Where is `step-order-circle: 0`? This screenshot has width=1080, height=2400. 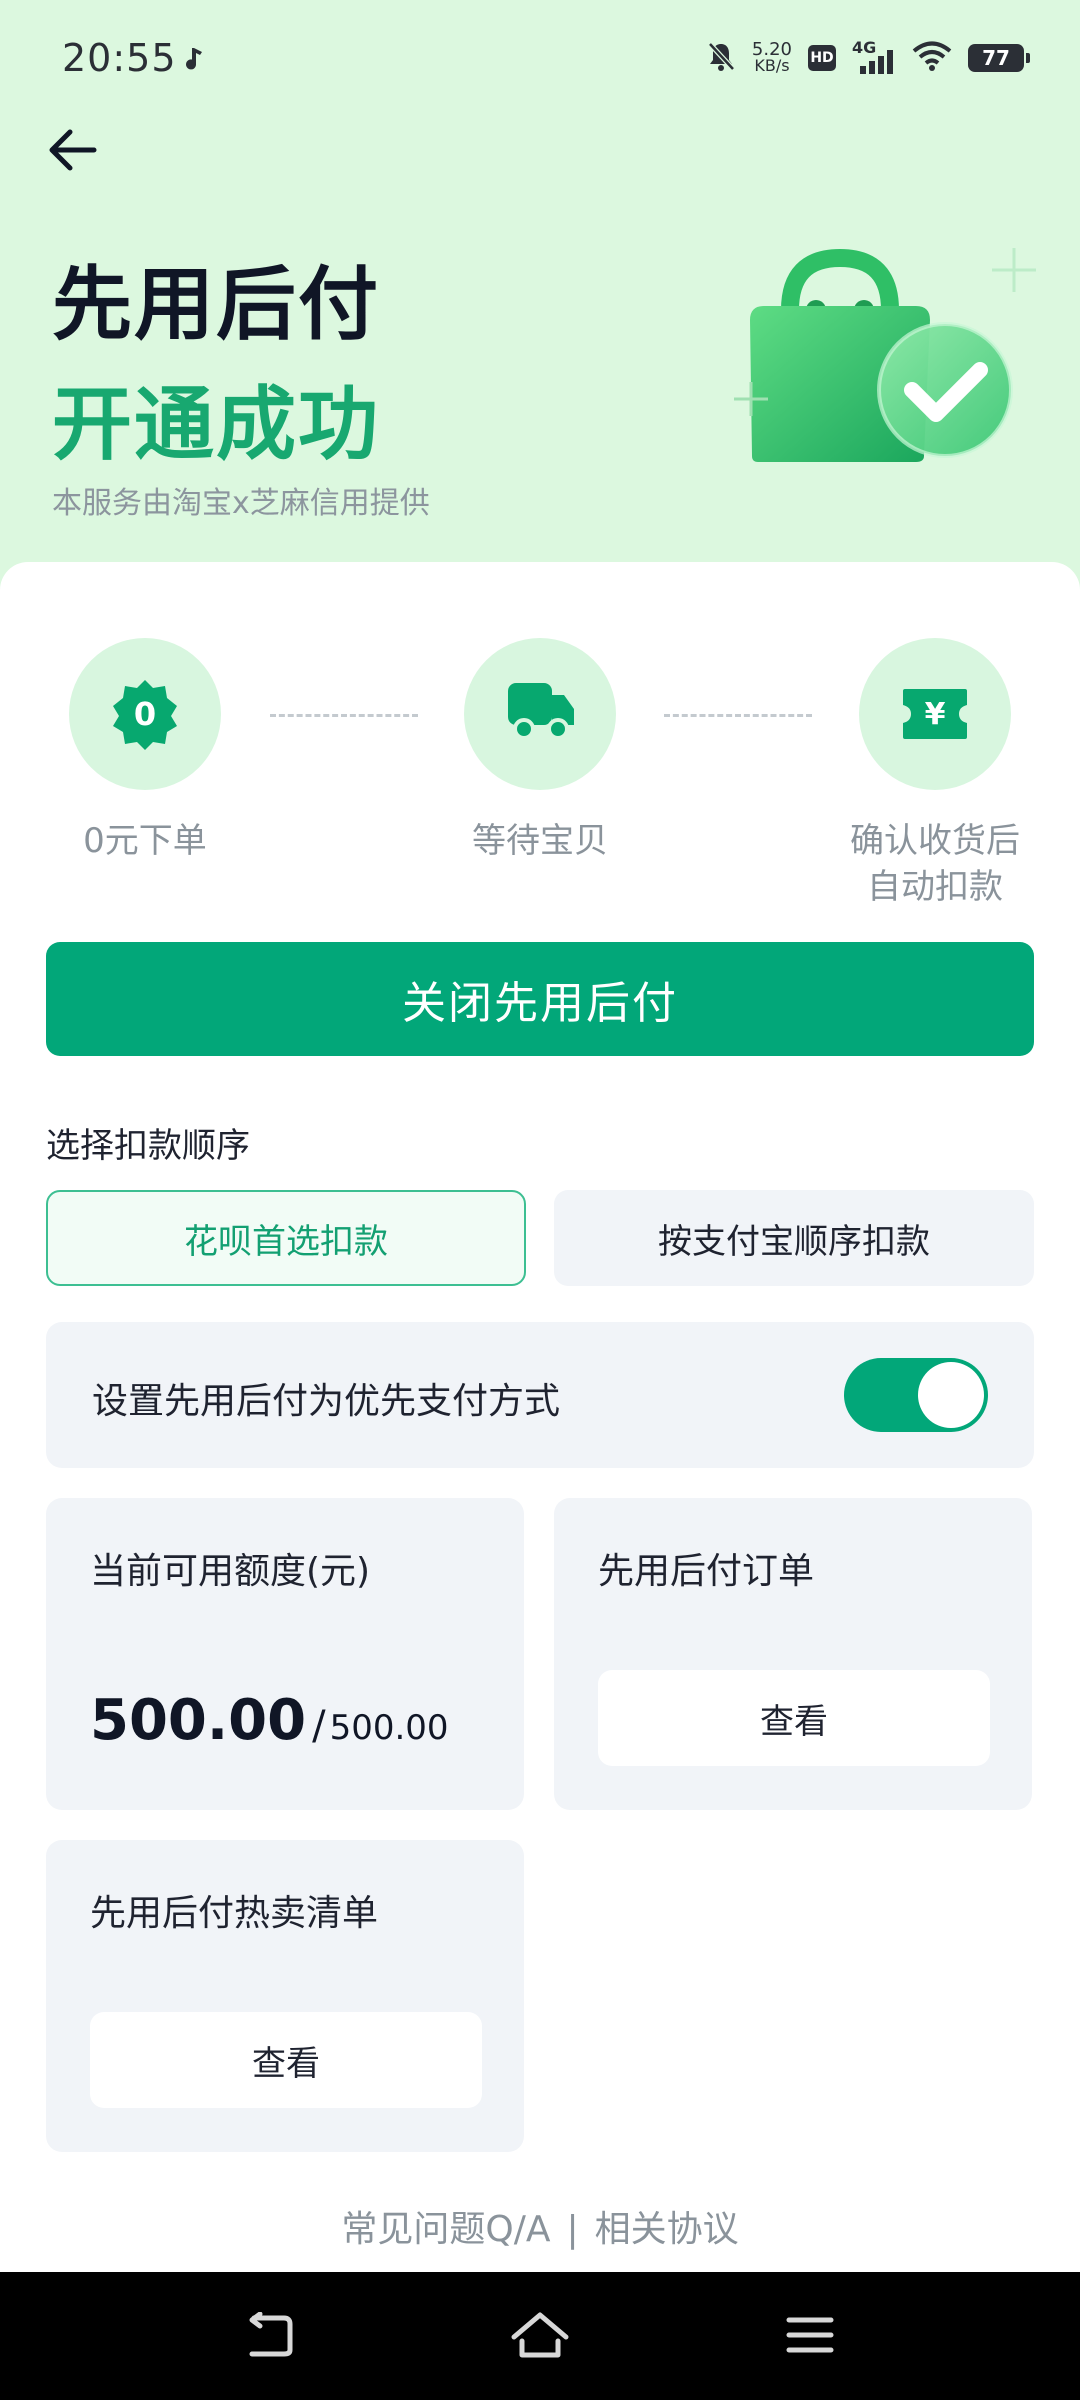 step-order-circle: 0 is located at coordinates (145, 714).